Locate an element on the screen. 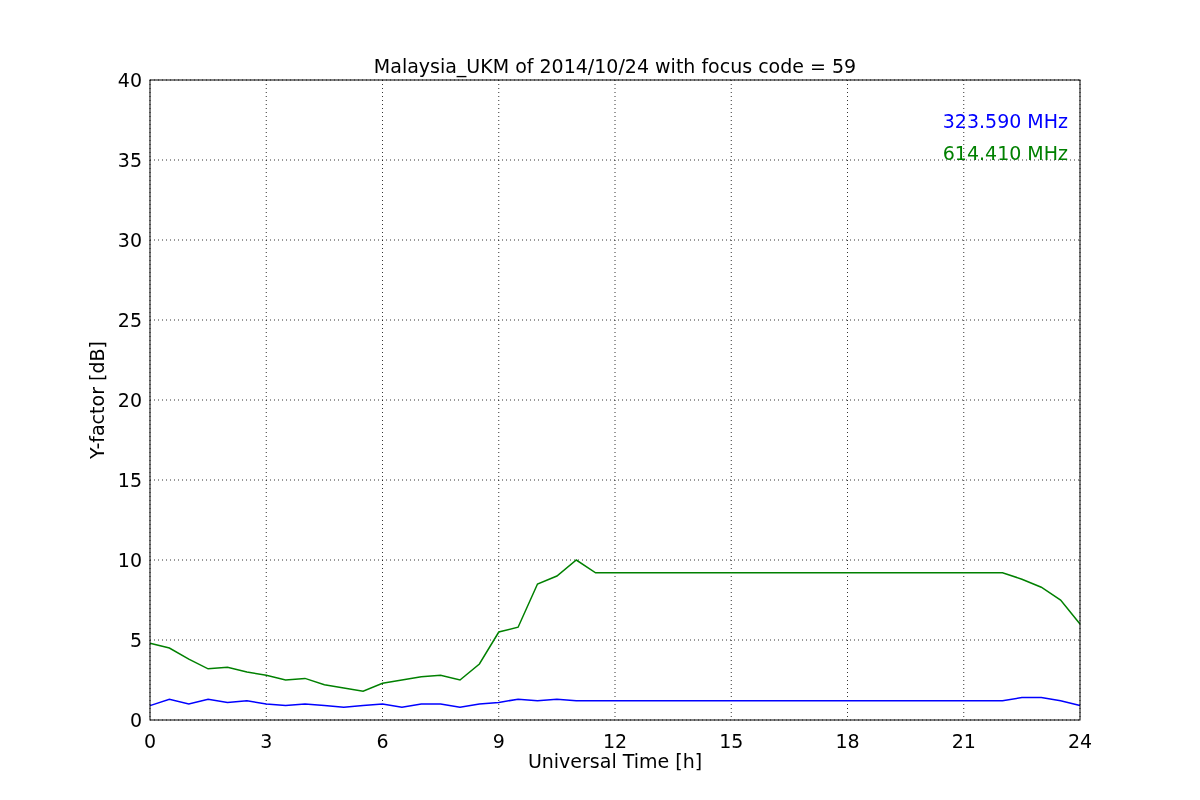  tick-label: 9 is located at coordinates (498, 741).